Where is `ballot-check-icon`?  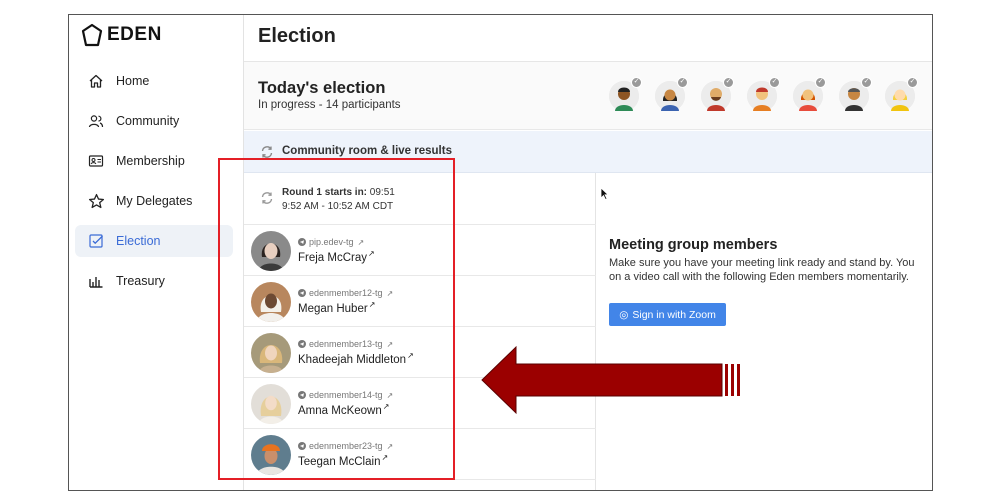
ballot-check-icon is located at coordinates (96, 241).